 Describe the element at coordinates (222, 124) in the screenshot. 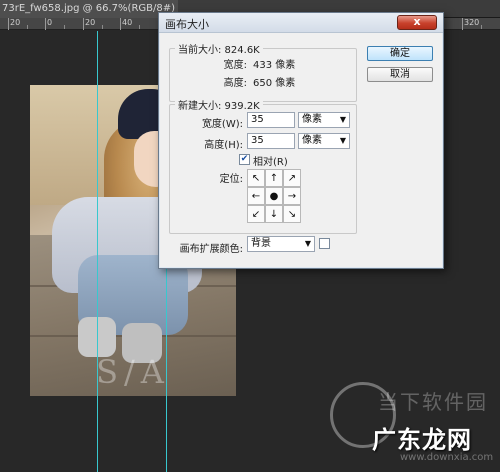

I see `new-width-label: 宽度(W):` at that location.